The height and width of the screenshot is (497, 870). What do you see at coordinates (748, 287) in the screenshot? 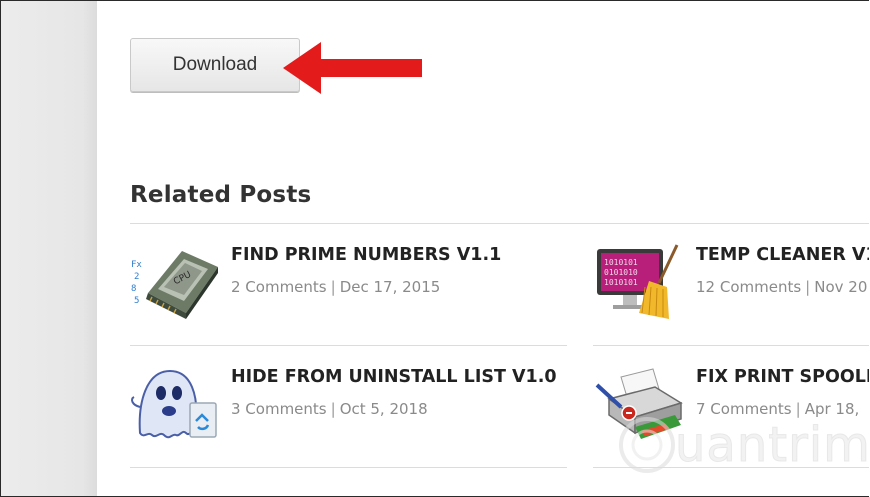
I see `post-comments-link: 12 Comments` at bounding box center [748, 287].